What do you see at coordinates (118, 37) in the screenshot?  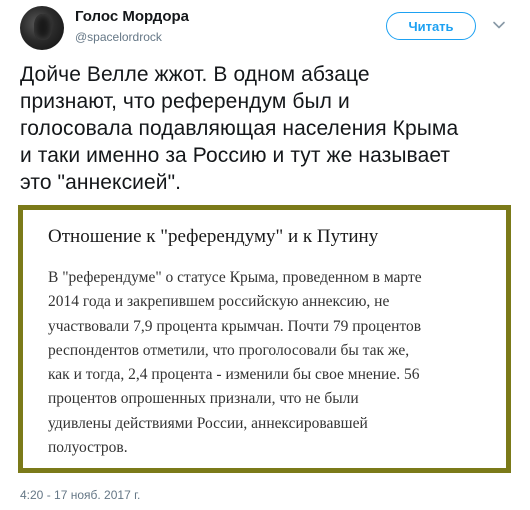 I see `author-handle: @spacelordrock` at bounding box center [118, 37].